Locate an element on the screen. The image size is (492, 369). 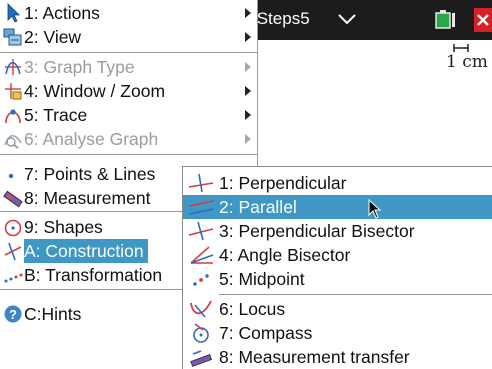
window-zoom-icon is located at coordinates (13, 91).